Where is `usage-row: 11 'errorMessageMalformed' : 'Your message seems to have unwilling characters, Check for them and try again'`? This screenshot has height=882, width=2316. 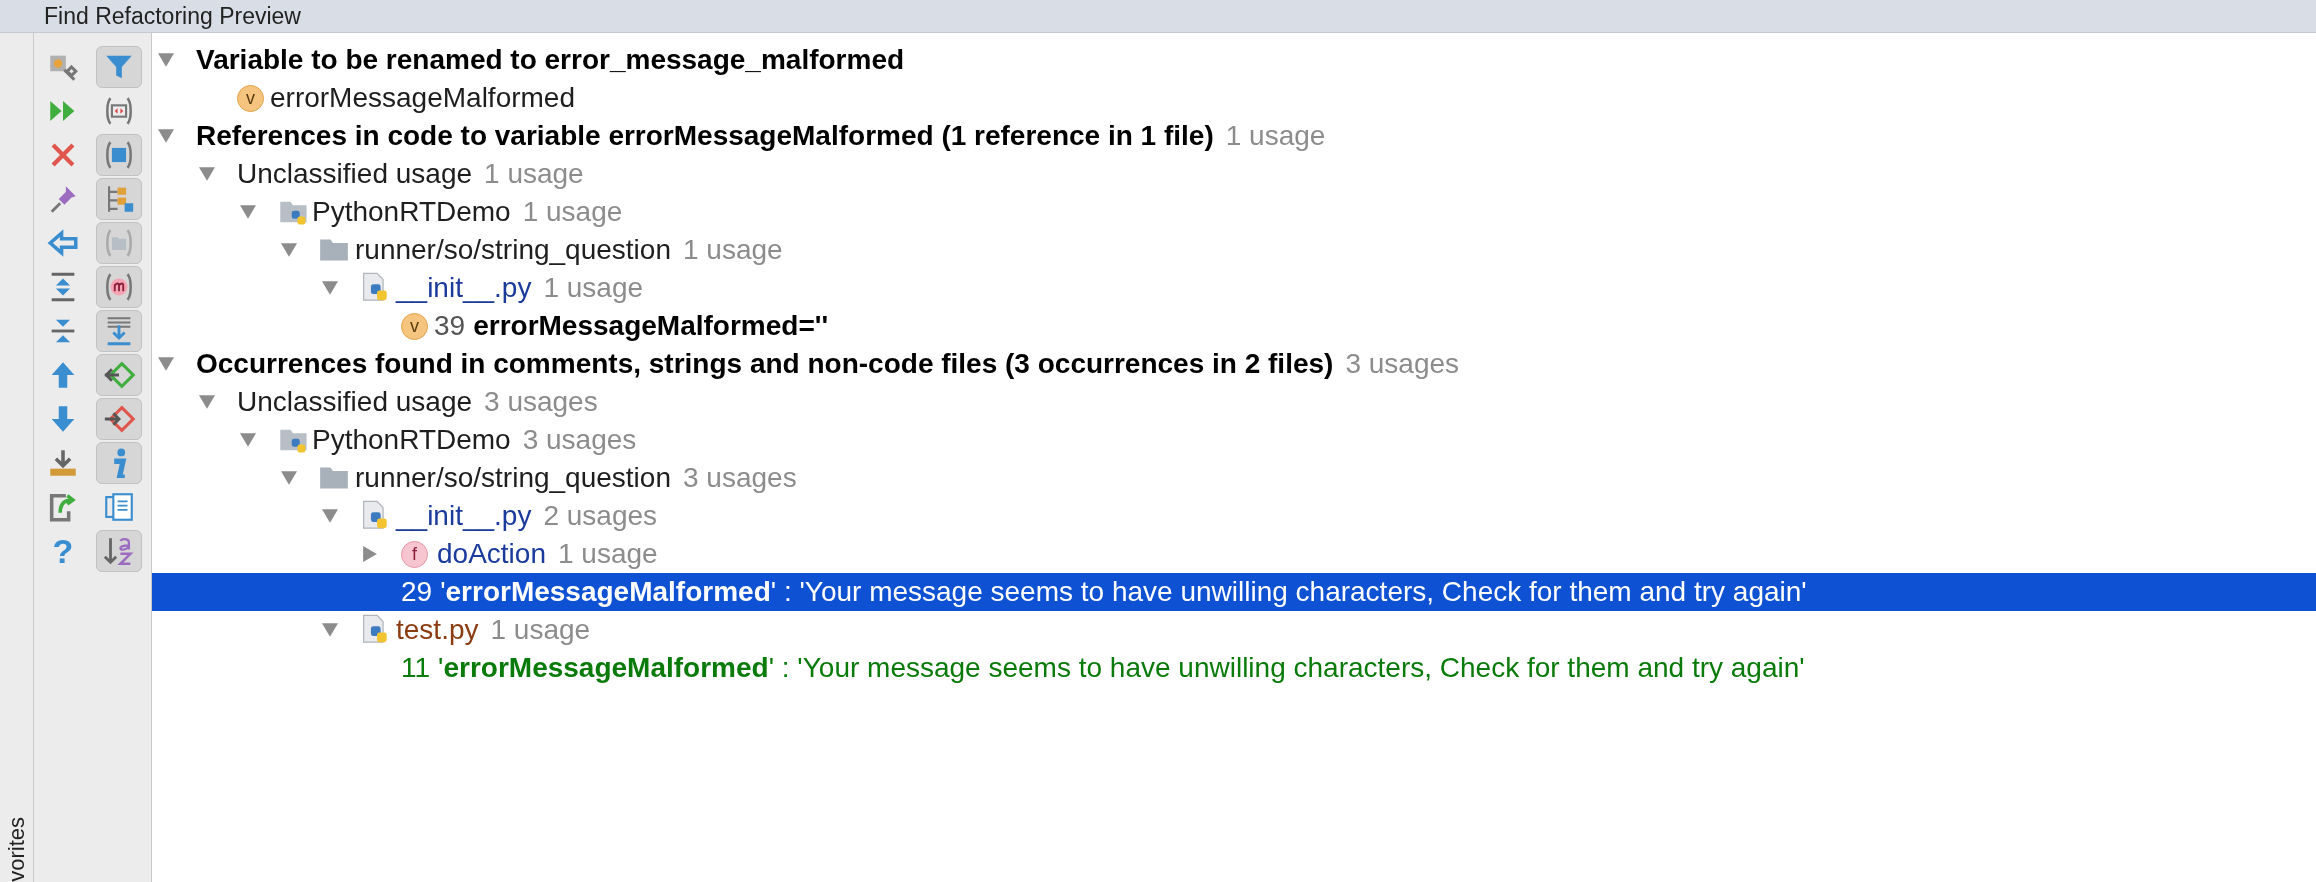
usage-row: 11 'errorMessageMalformed' : 'Your message seems to have unwilling characters, Check for them and try again' is located at coordinates (1234, 668).